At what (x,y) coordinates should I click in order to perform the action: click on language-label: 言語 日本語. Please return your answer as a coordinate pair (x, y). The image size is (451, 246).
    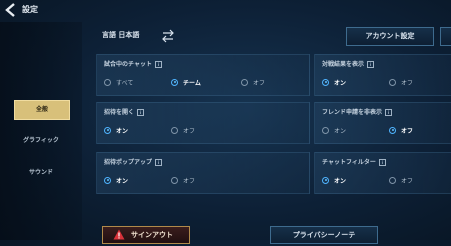
    Looking at the image, I should click on (121, 35).